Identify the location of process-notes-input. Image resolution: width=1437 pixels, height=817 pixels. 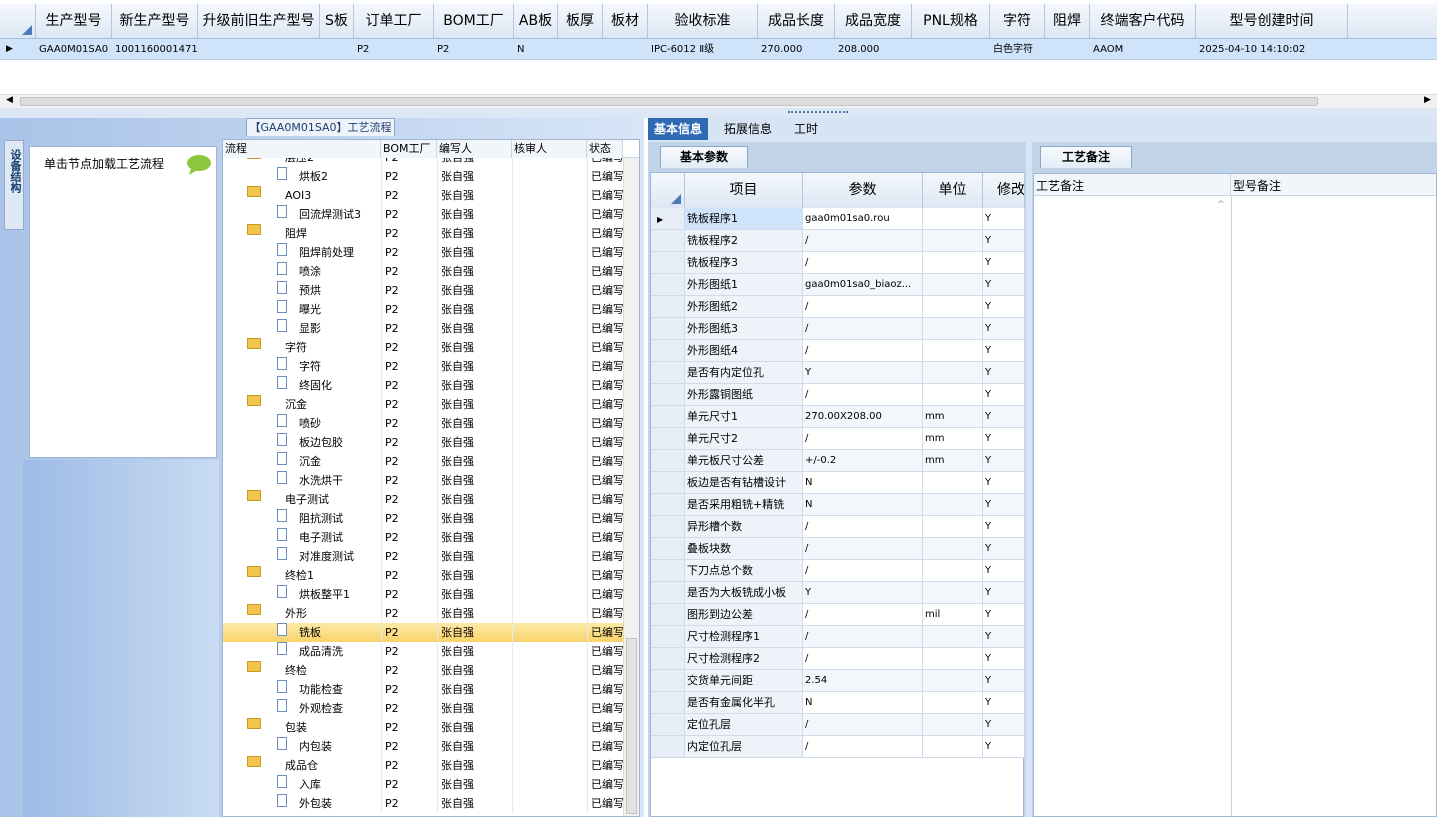
(1125, 505).